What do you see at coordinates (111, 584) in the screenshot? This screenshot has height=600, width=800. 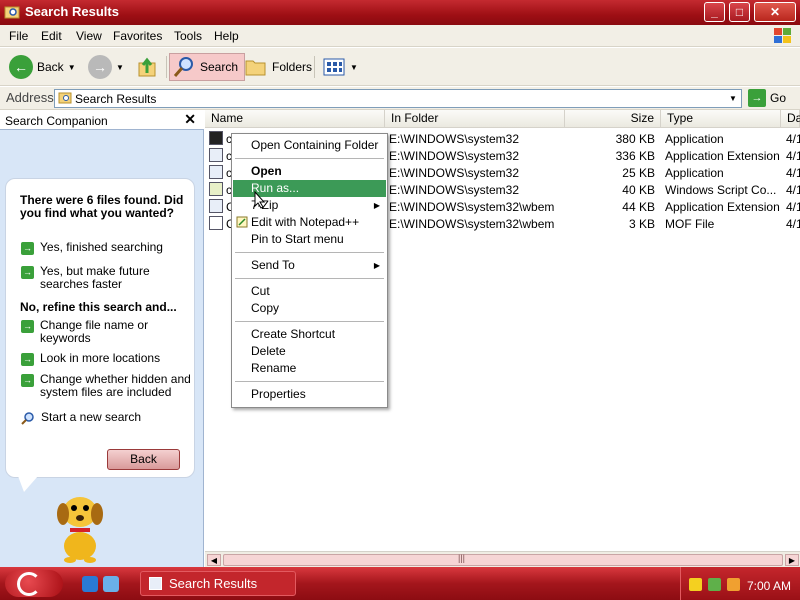 I see `show-desktop-icon` at bounding box center [111, 584].